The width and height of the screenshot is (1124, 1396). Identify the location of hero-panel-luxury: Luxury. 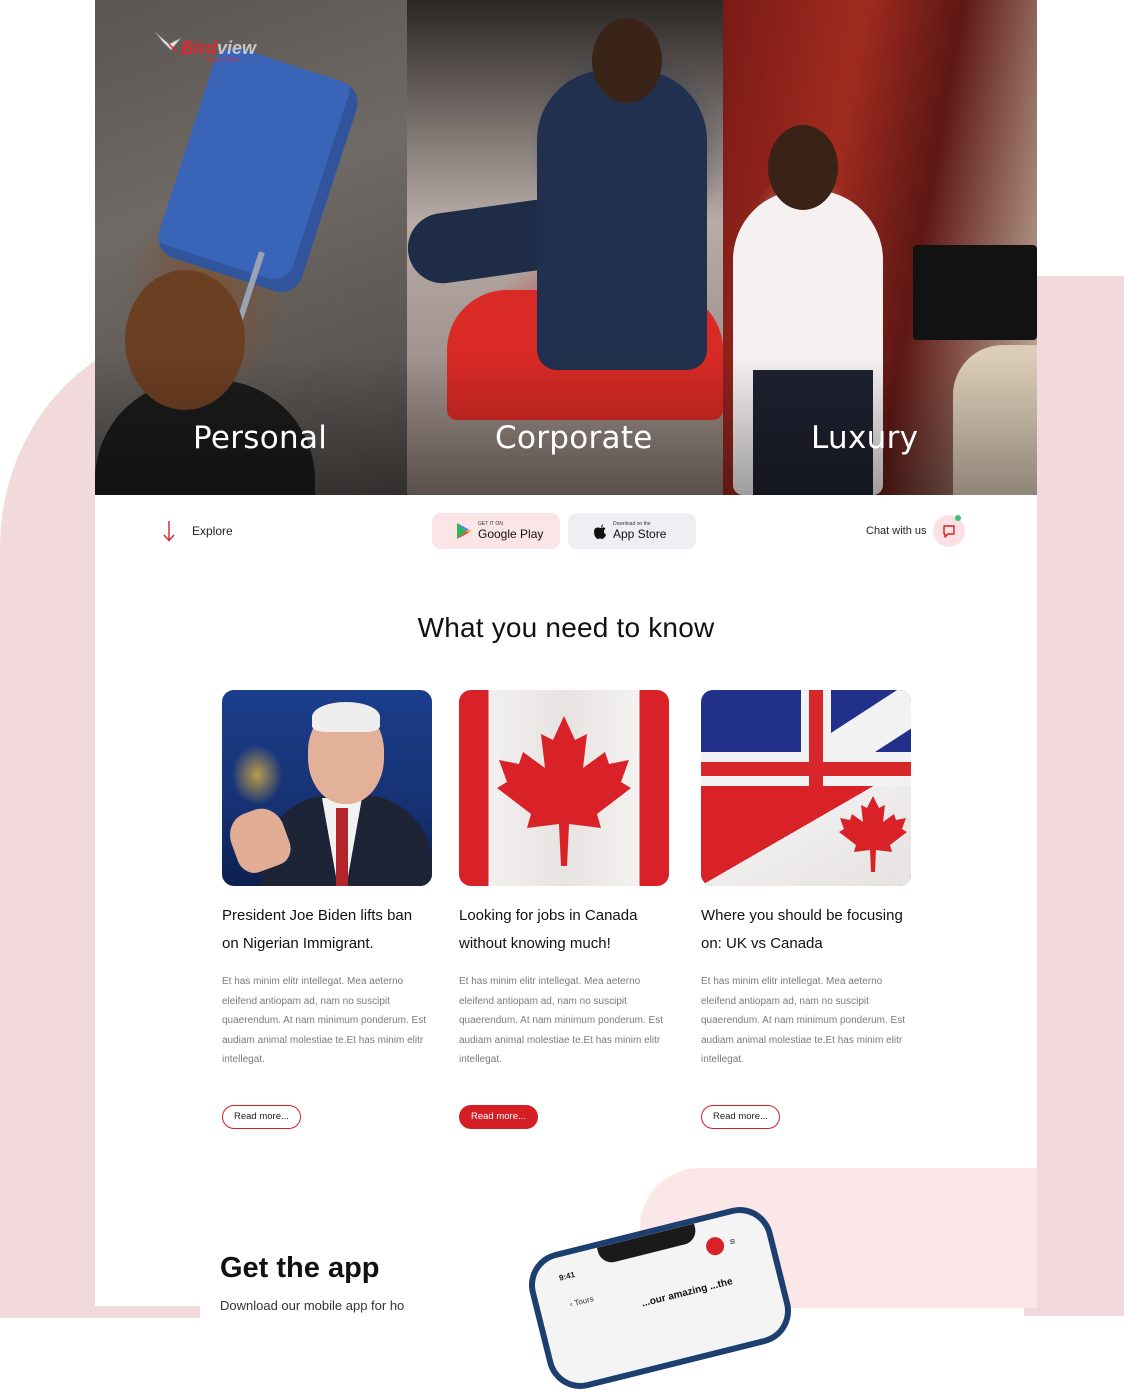
(880, 247).